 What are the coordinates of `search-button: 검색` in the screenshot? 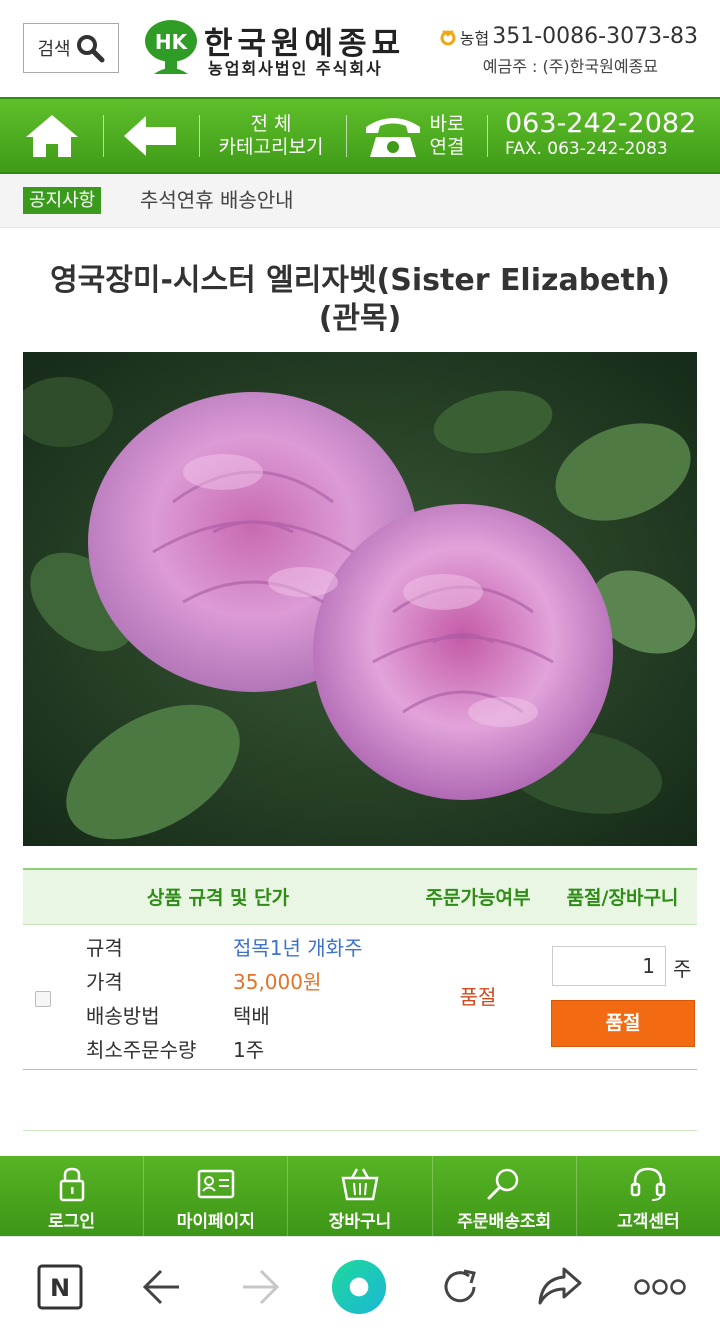 It's located at (71, 48).